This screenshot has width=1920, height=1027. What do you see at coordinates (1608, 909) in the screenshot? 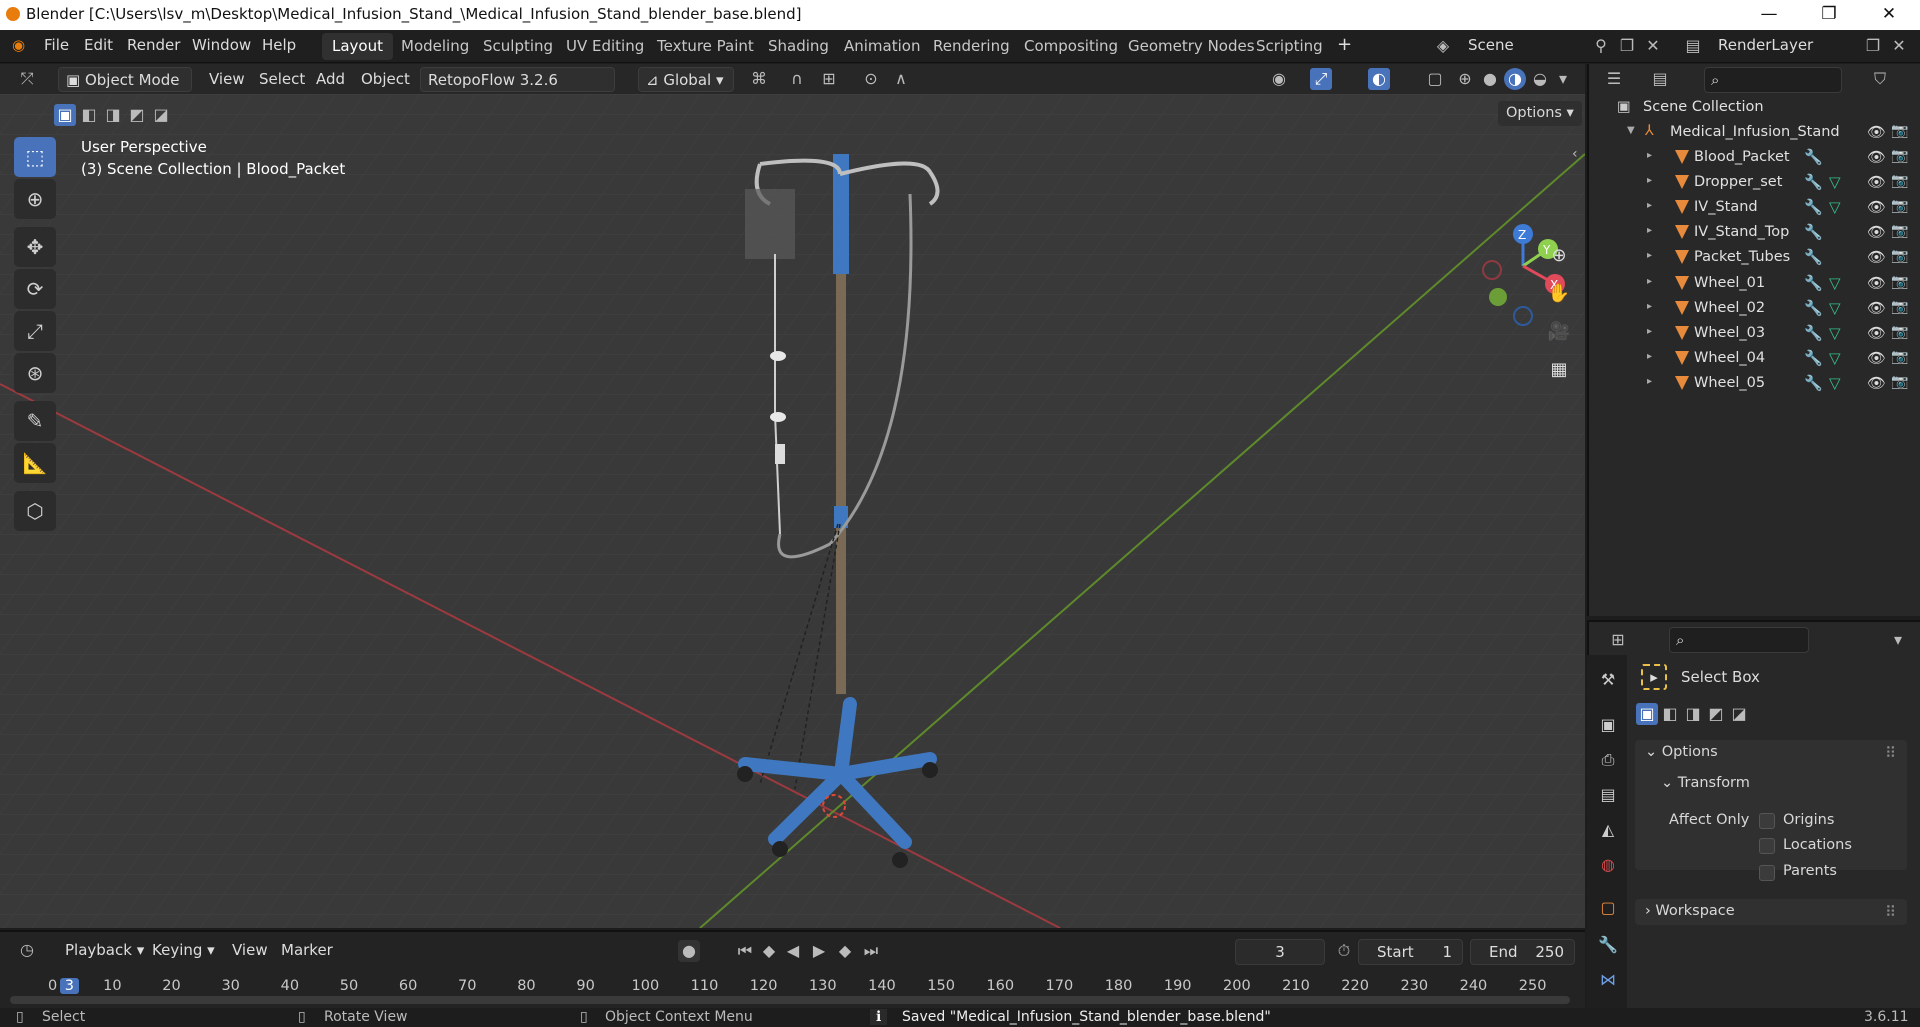
I see `object-tab-icon: ▢` at bounding box center [1608, 909].